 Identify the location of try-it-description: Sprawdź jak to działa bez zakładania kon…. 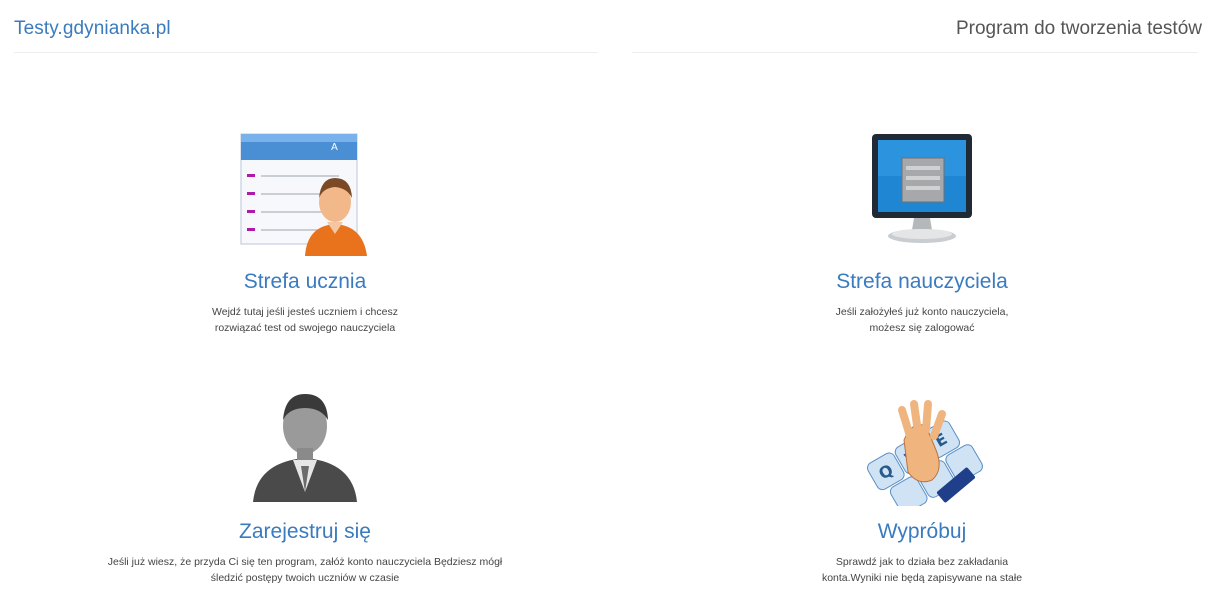
(922, 570).